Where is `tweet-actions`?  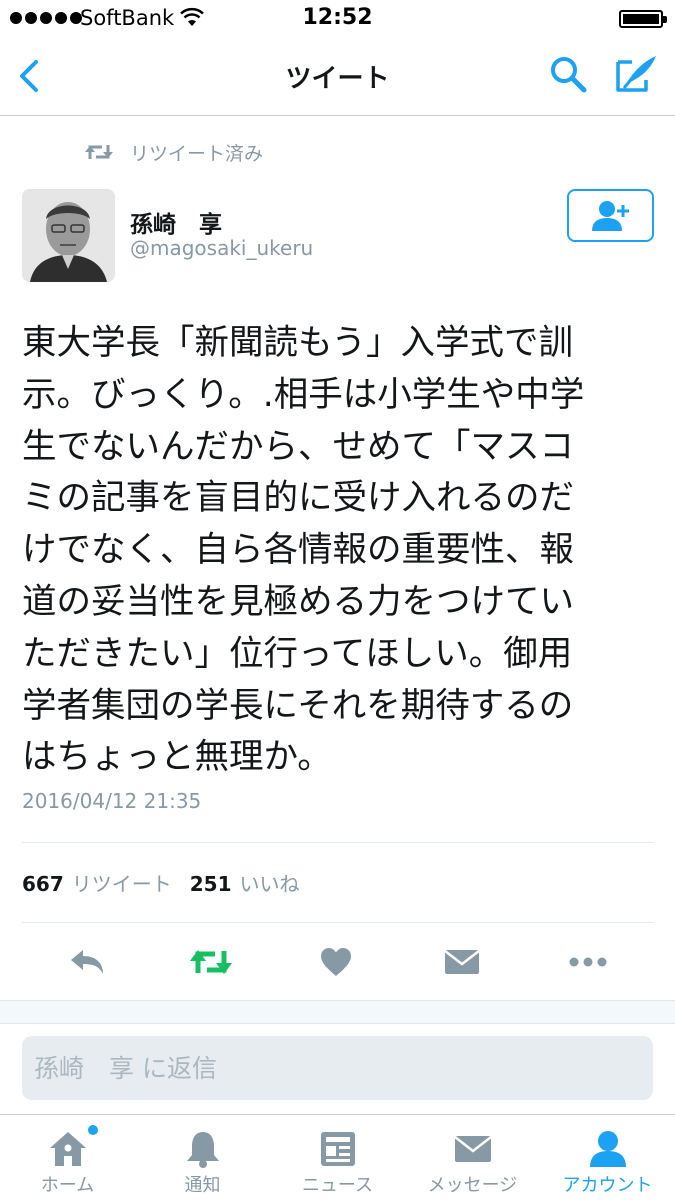 tweet-actions is located at coordinates (337, 962).